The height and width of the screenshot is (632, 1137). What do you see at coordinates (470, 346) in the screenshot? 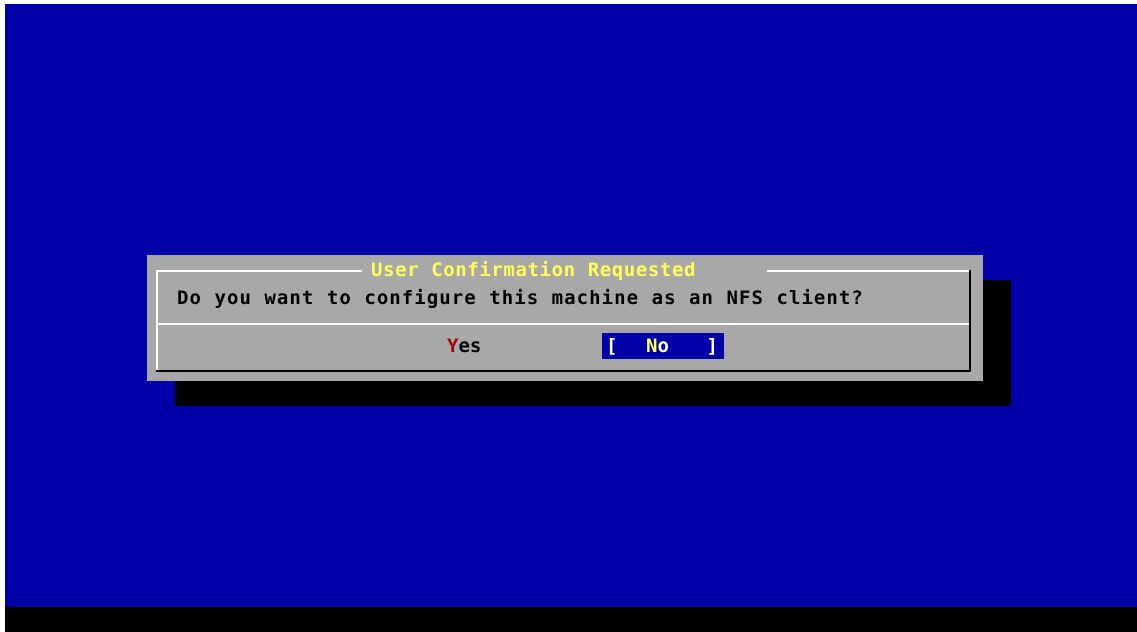
I see `yes-label: es` at bounding box center [470, 346].